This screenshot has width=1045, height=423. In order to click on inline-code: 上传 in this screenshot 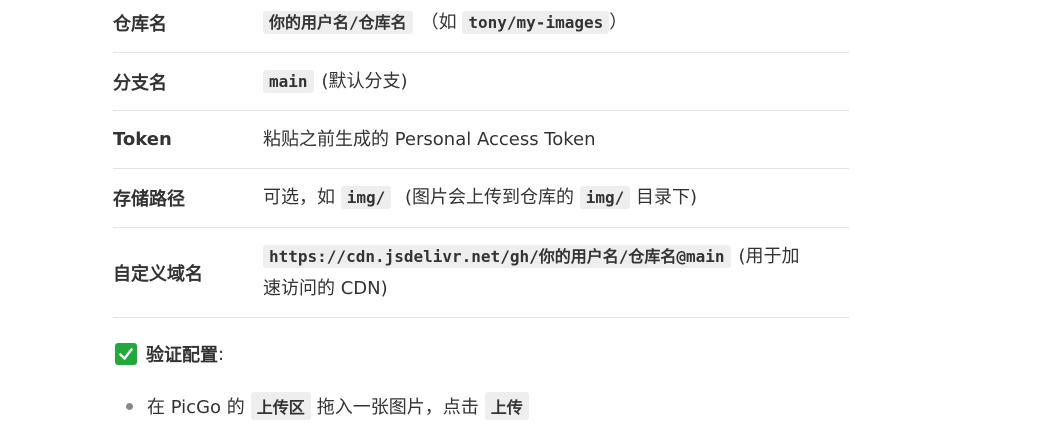, I will do `click(506, 406)`.